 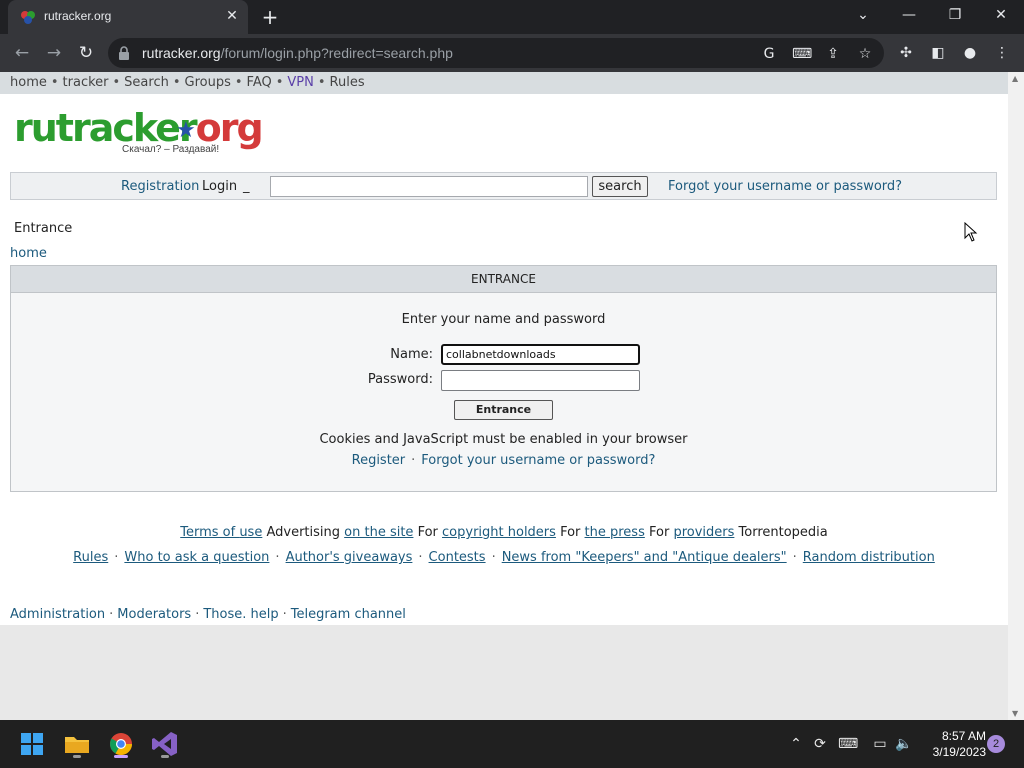 What do you see at coordinates (959, 752) in the screenshot?
I see `clock-date: 3/19/2023` at bounding box center [959, 752].